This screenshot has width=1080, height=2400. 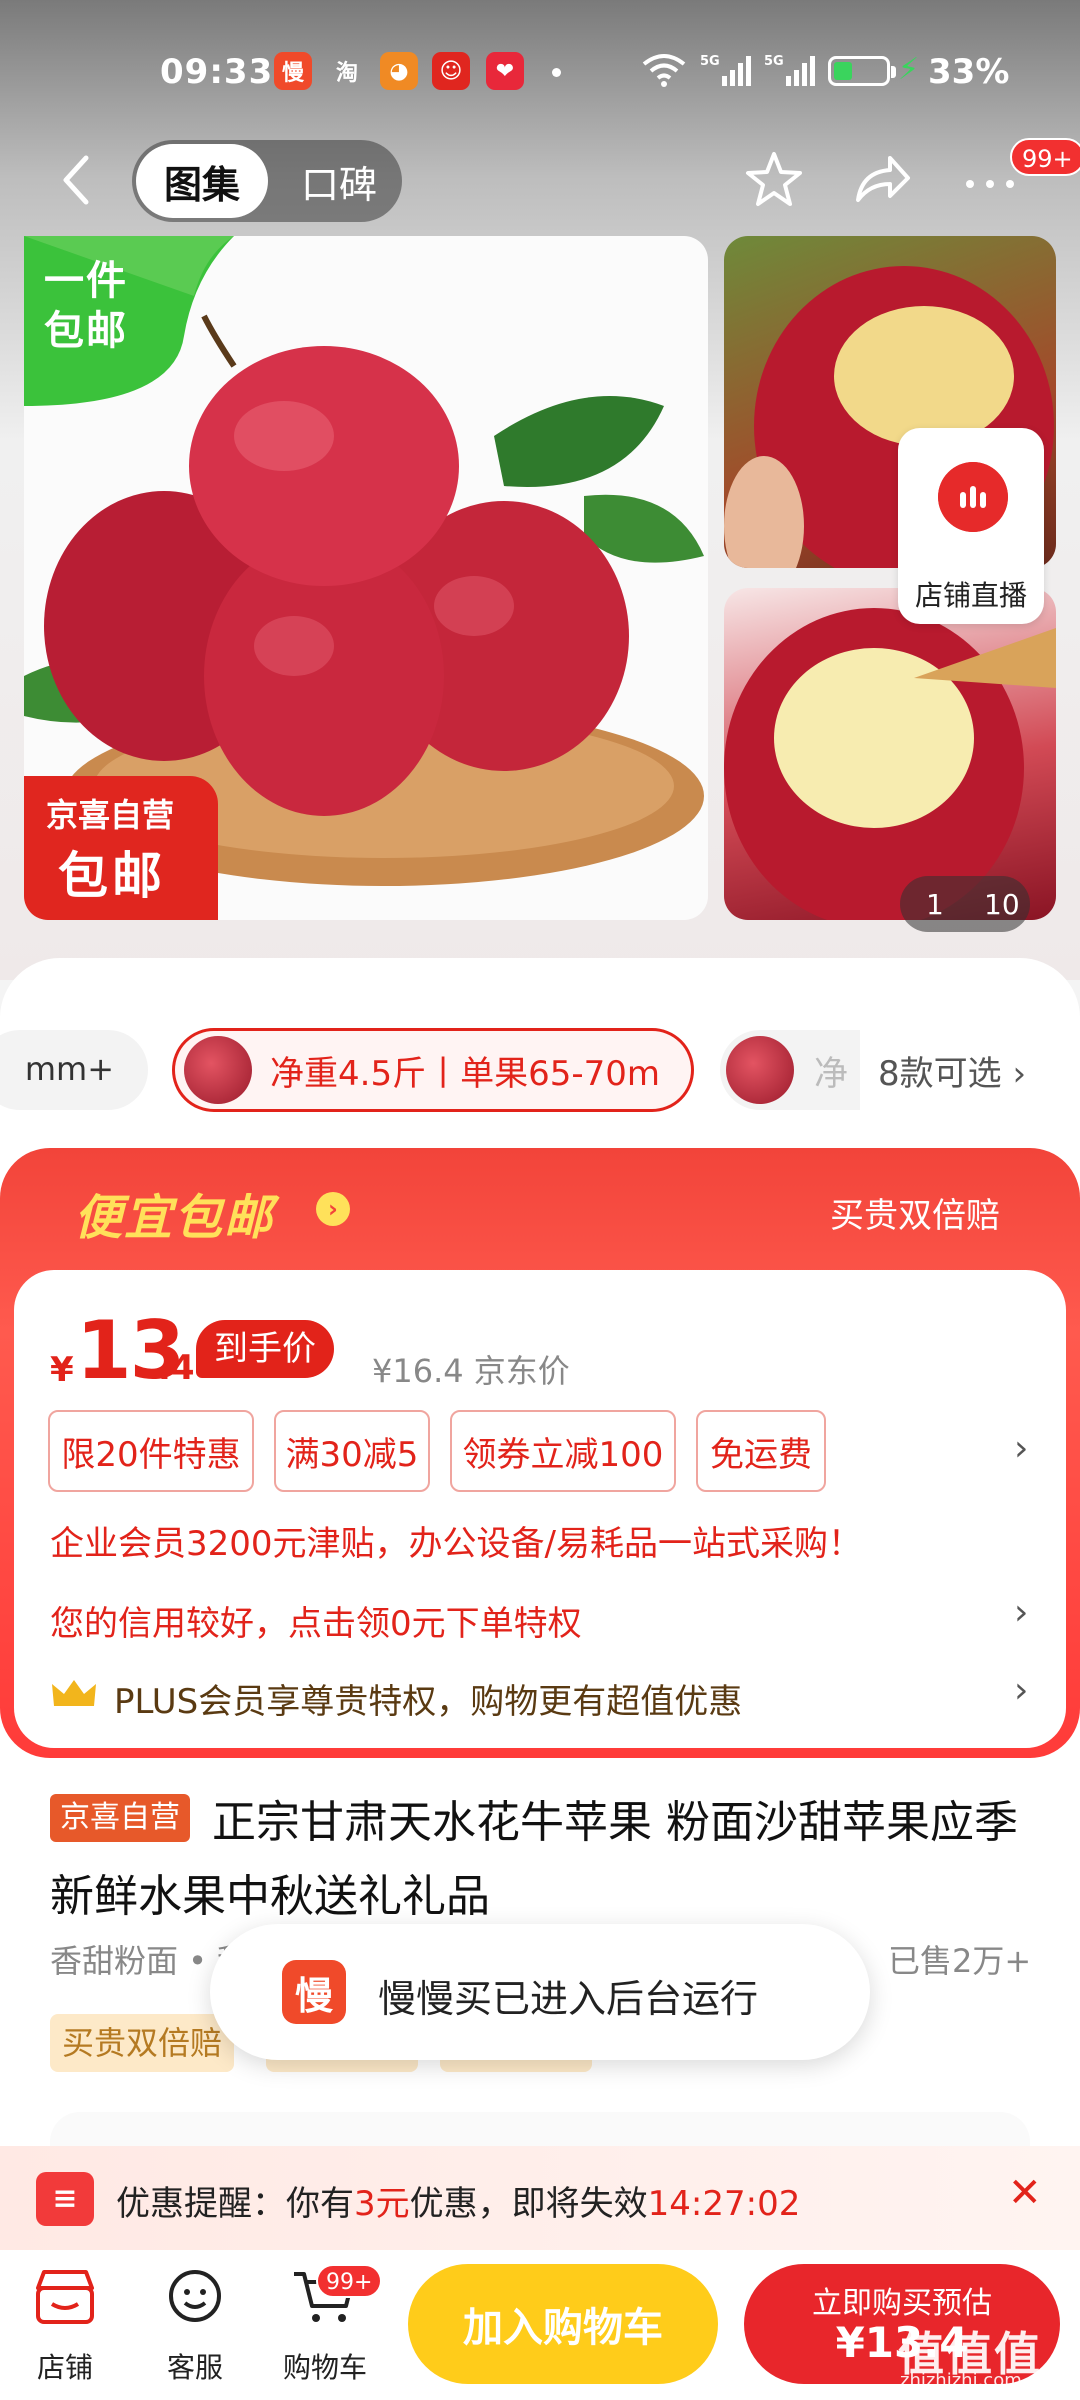 What do you see at coordinates (761, 1451) in the screenshot?
I see `coupon-chip: 免运费` at bounding box center [761, 1451].